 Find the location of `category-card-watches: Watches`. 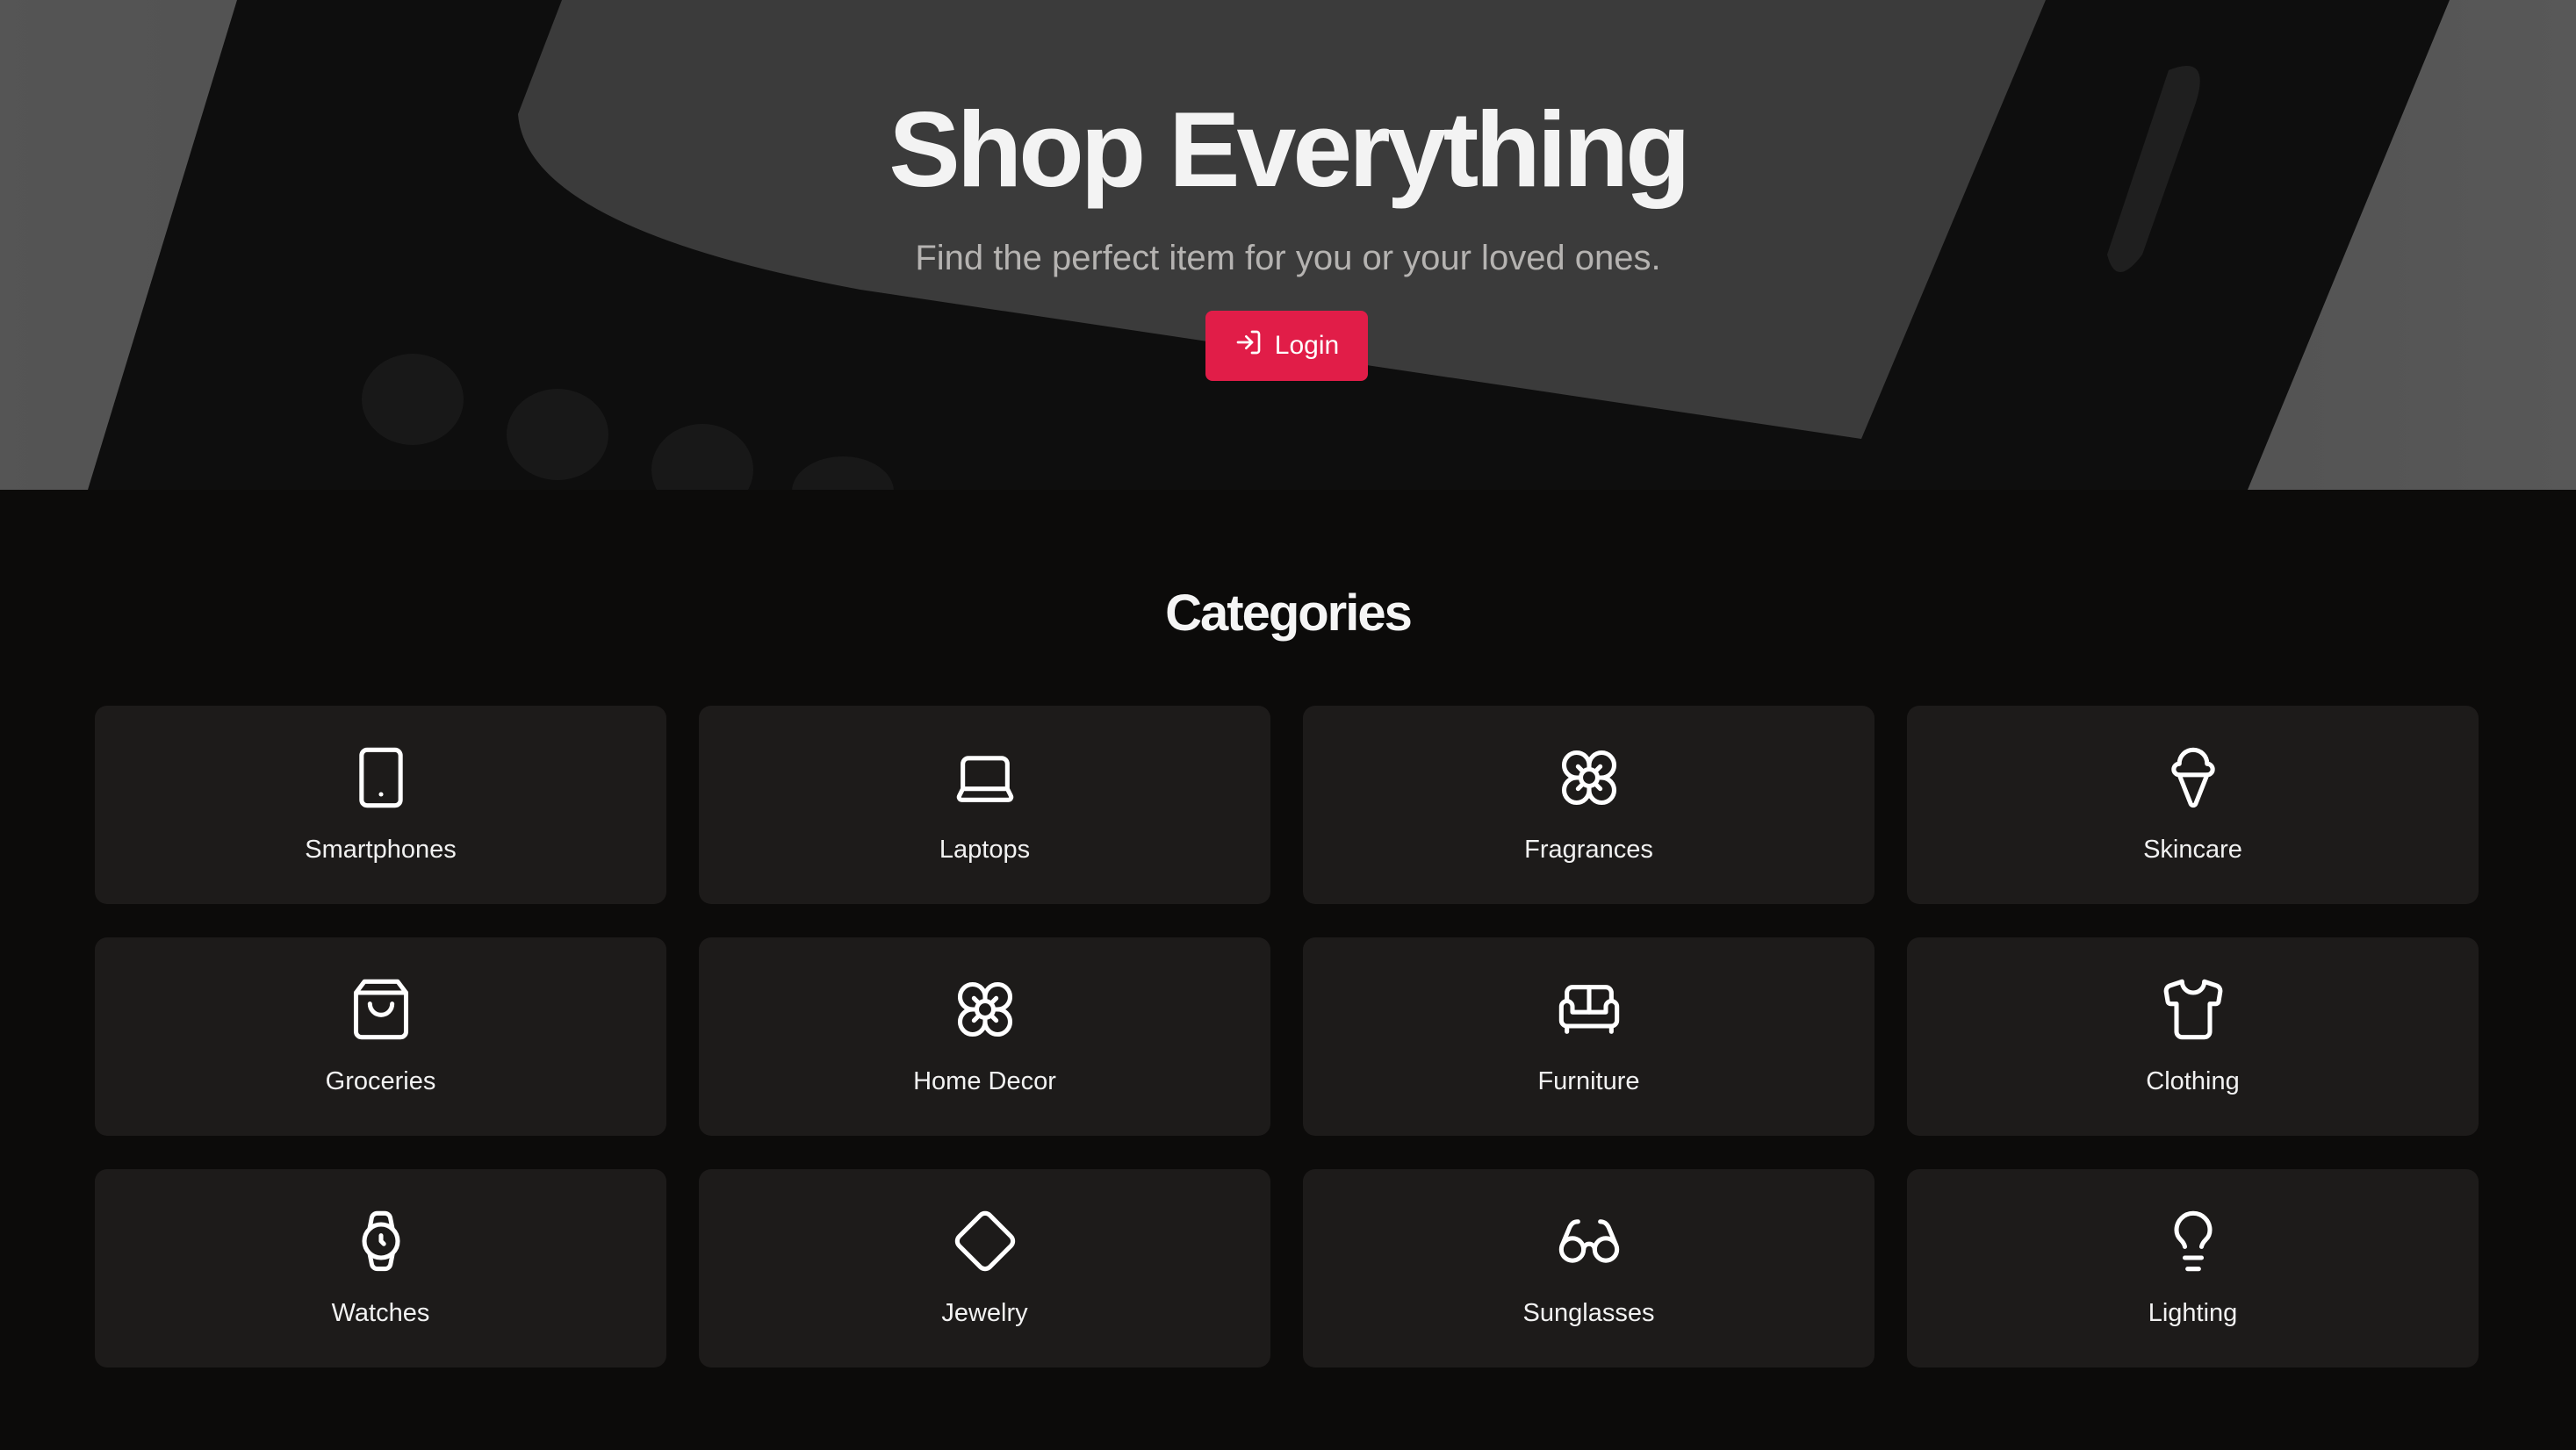

category-card-watches: Watches is located at coordinates (380, 1268).